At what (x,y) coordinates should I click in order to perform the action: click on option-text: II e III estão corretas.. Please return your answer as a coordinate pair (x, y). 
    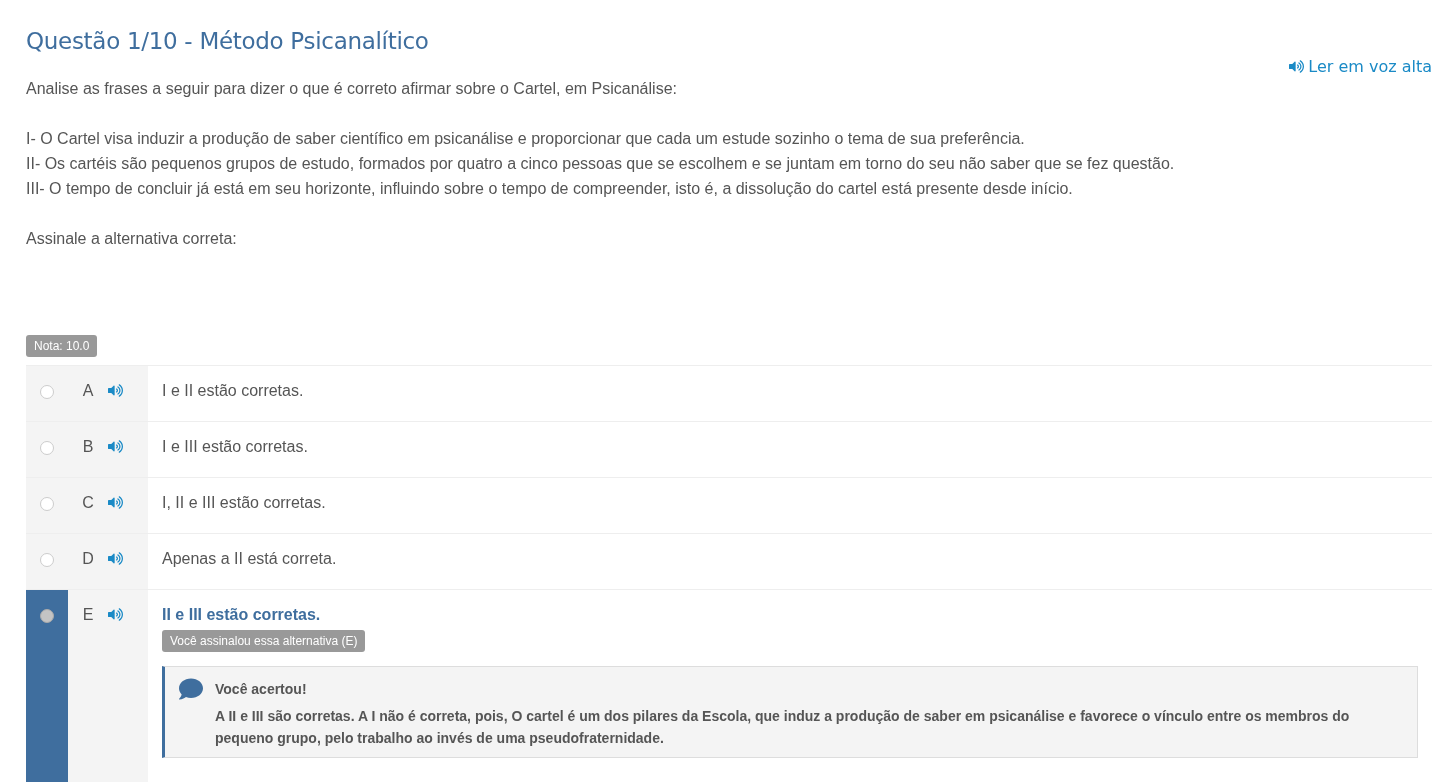
    Looking at the image, I should click on (790, 615).